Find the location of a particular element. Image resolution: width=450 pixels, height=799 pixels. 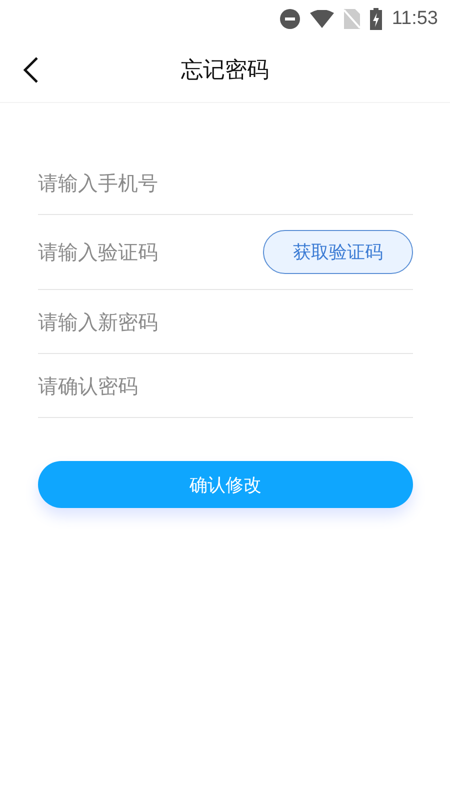

back-icon is located at coordinates (31, 70).